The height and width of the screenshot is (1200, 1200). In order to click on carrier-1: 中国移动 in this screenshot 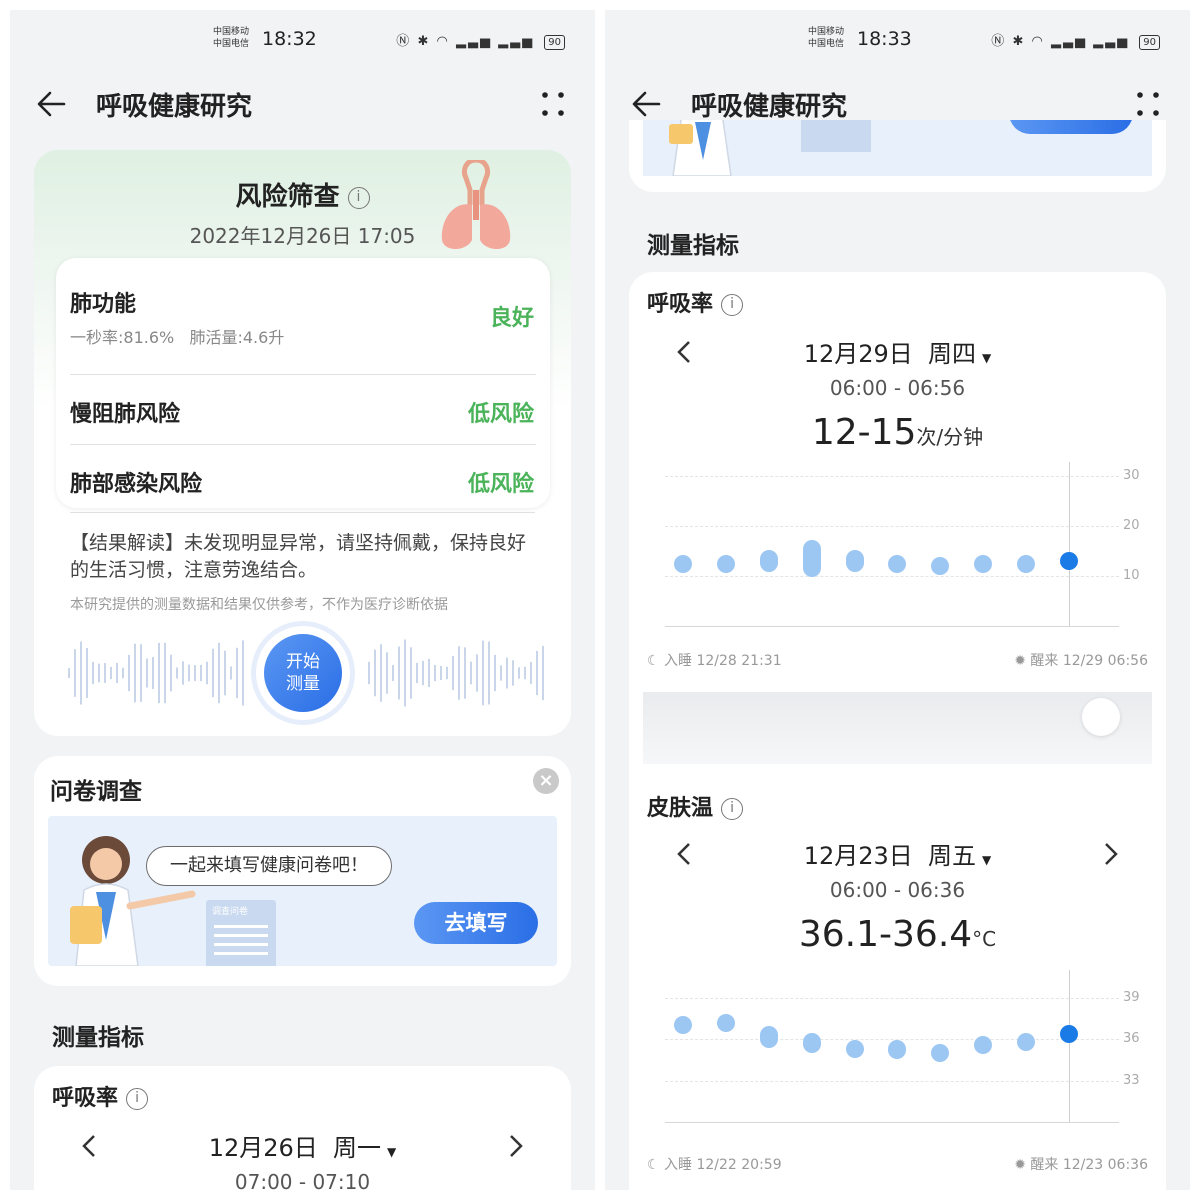, I will do `click(231, 32)`.